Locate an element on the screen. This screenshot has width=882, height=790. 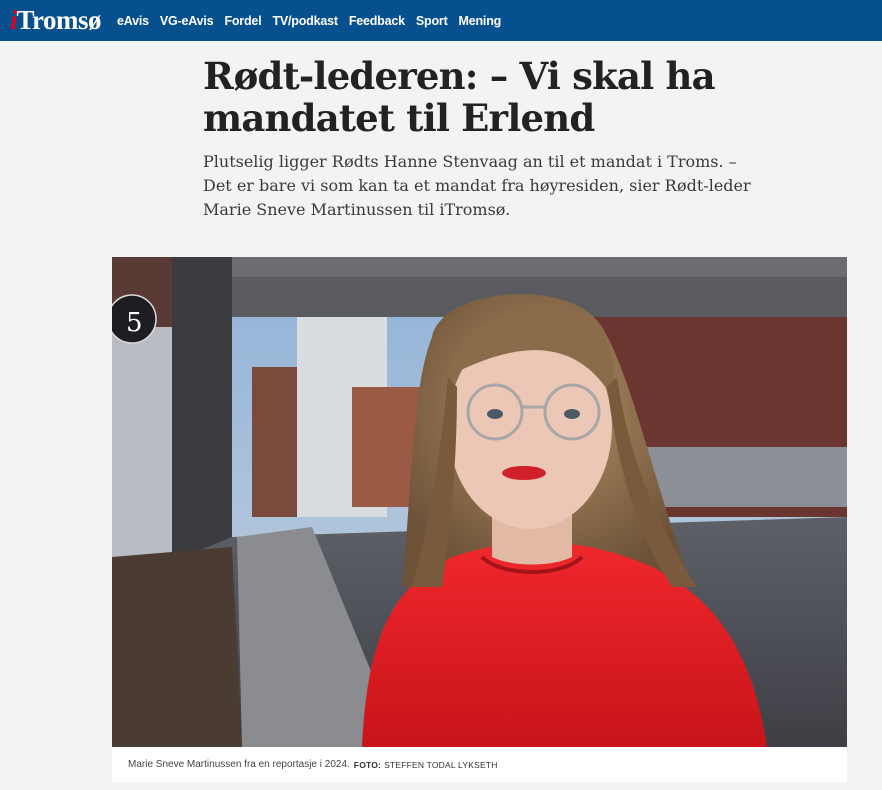
nav-item-tv-podkast: TV/podkast is located at coordinates (305, 21).